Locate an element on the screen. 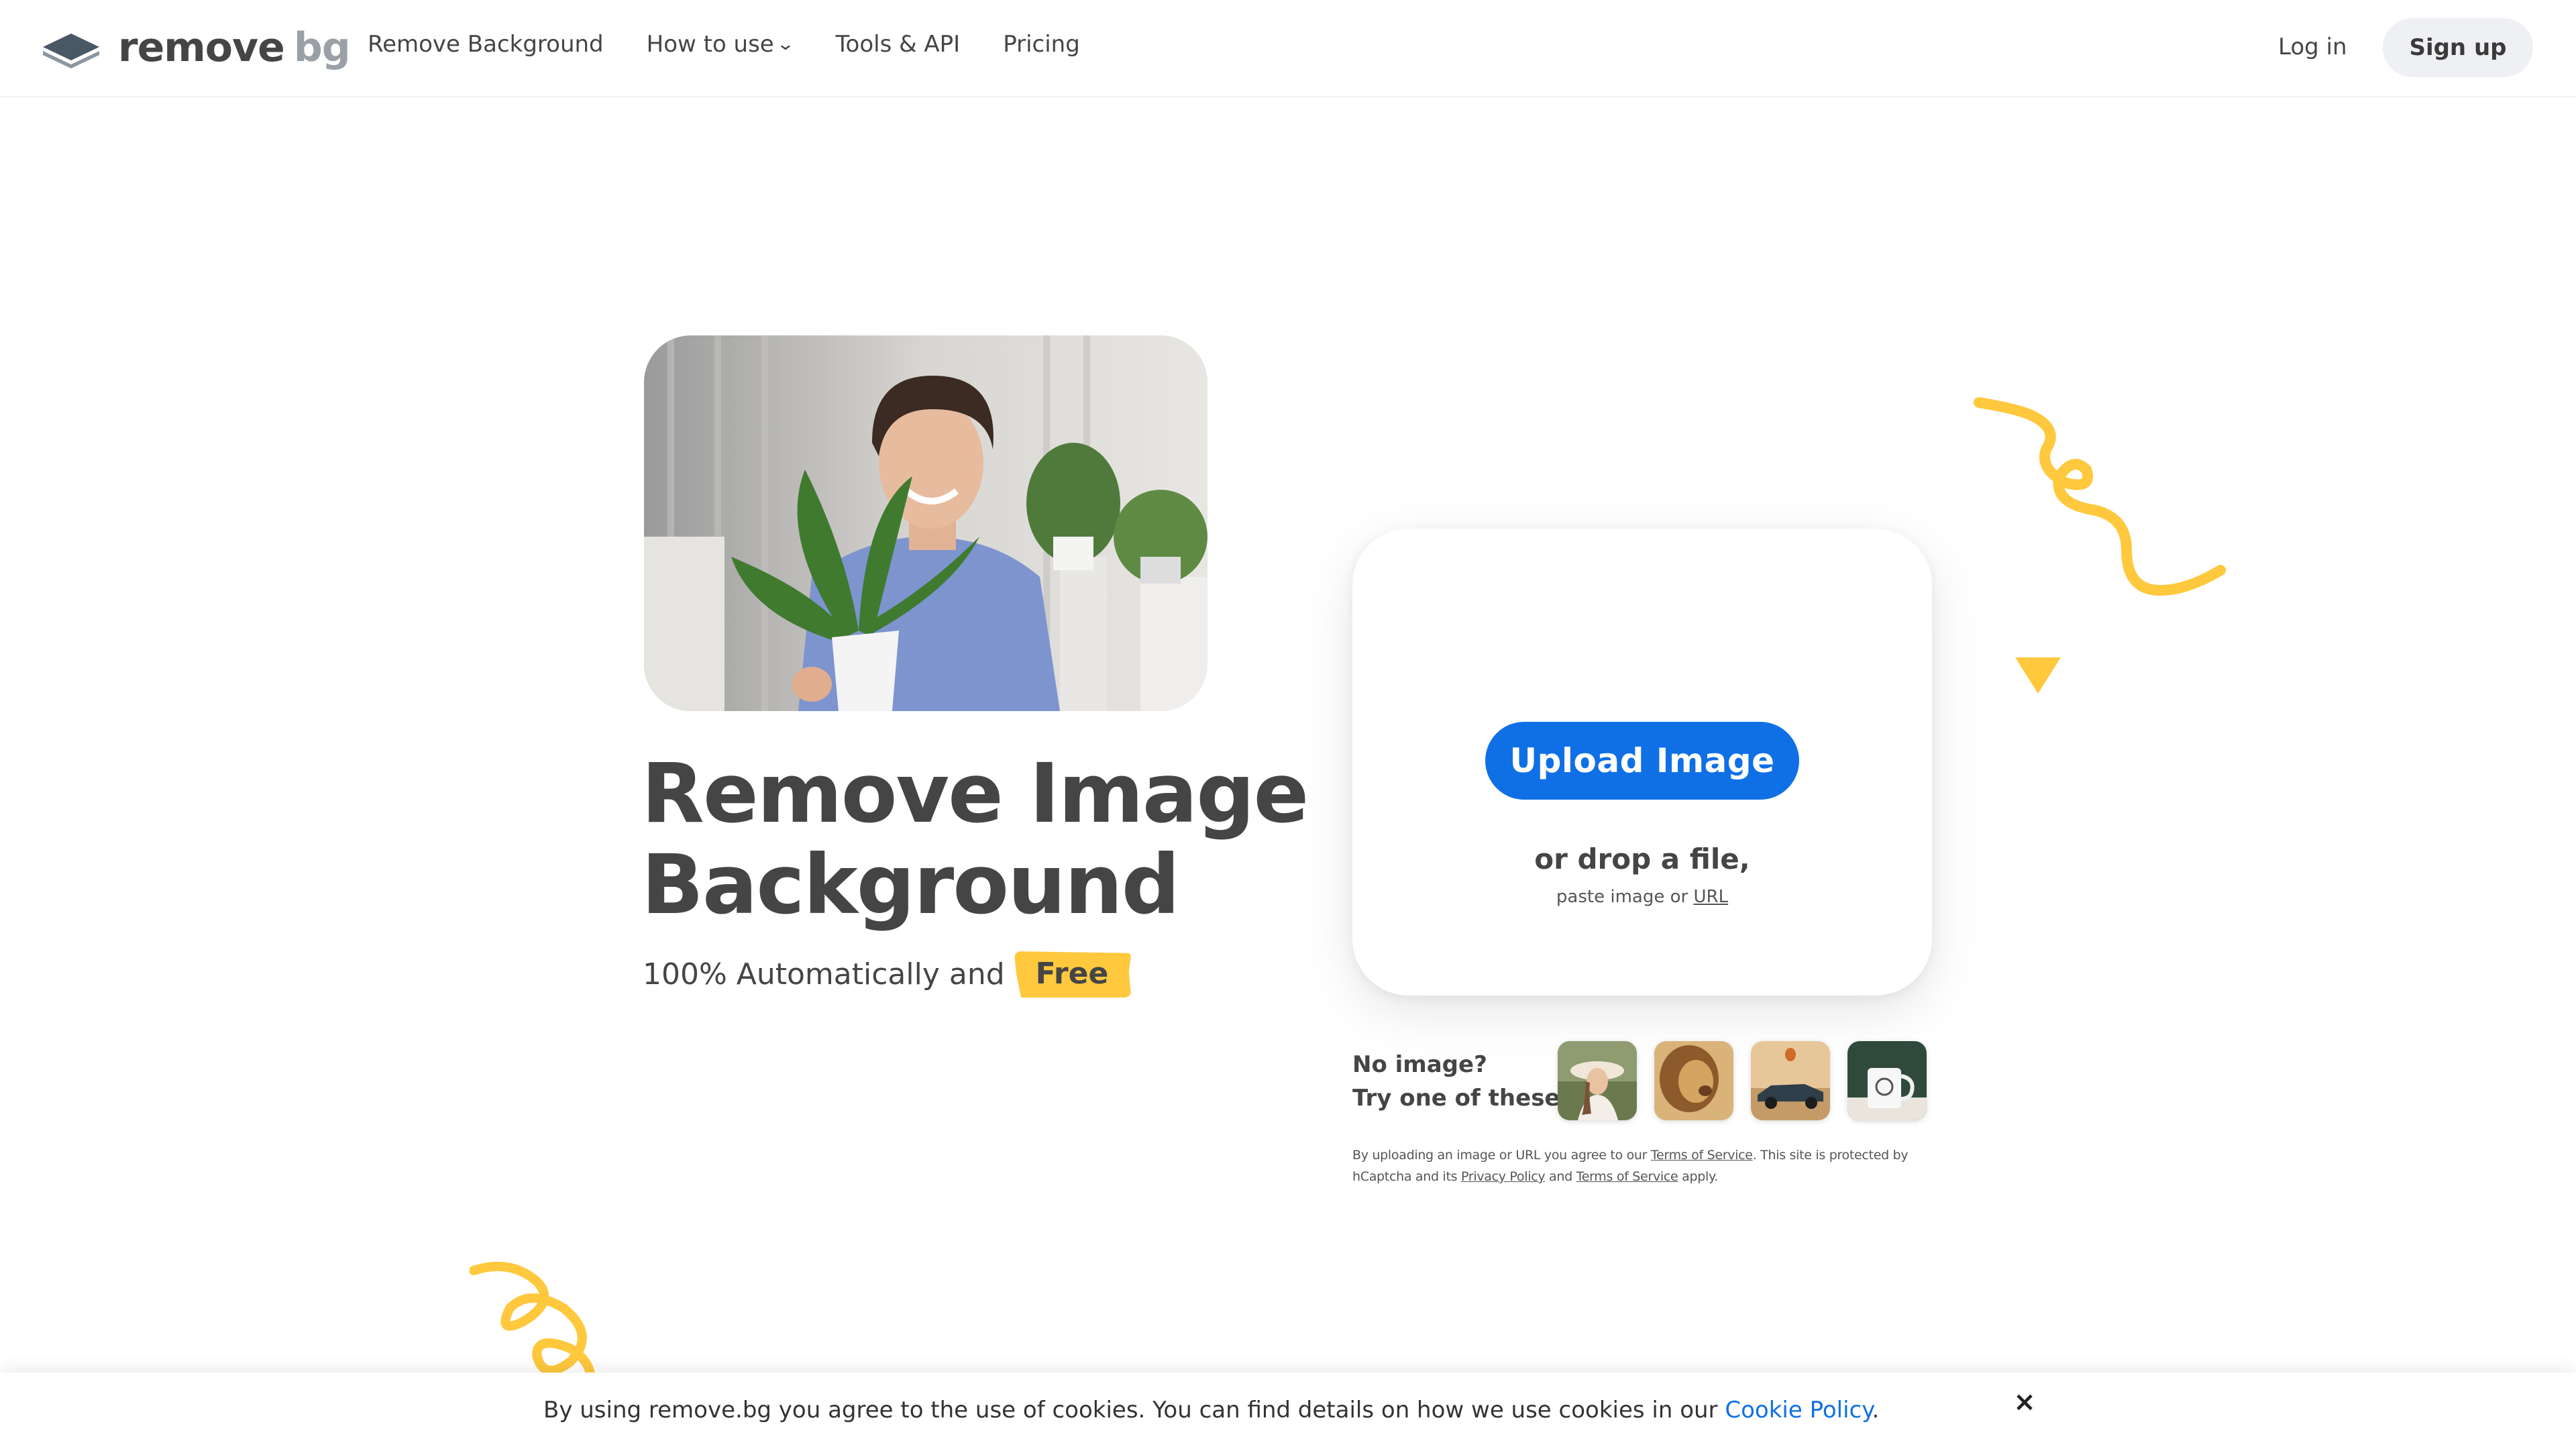 This screenshot has height=1449, width=2576. cookie-policy-link: Cookie Policy is located at coordinates (1798, 1410).